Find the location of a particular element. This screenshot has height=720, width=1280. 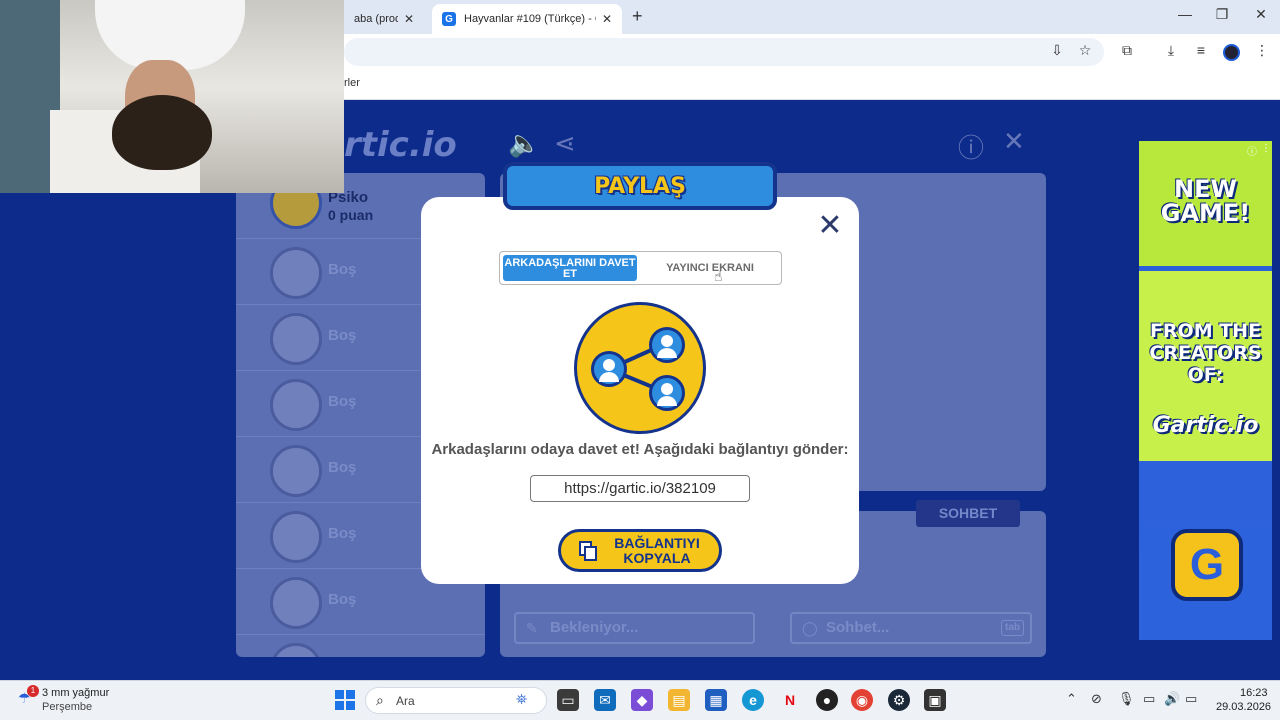

weather-condition: 3 mm yağmur is located at coordinates (75, 693).